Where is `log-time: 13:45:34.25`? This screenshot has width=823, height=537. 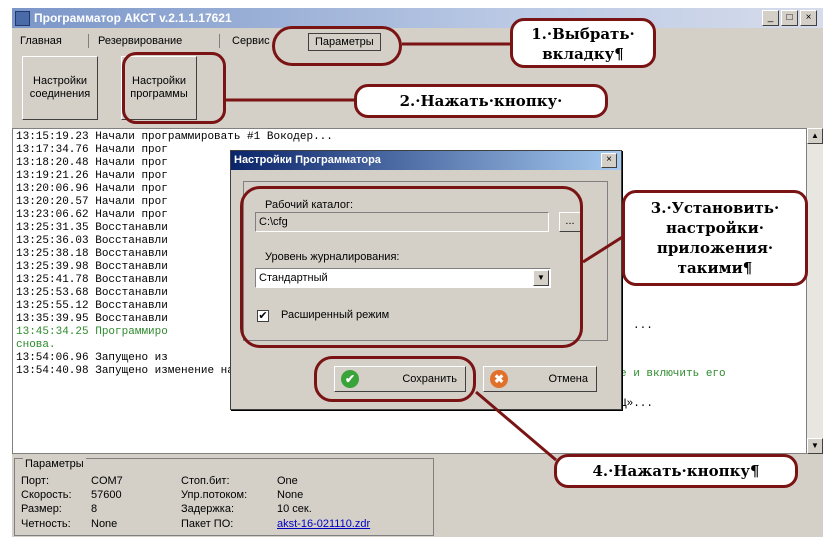 log-time: 13:45:34.25 is located at coordinates (52, 332).